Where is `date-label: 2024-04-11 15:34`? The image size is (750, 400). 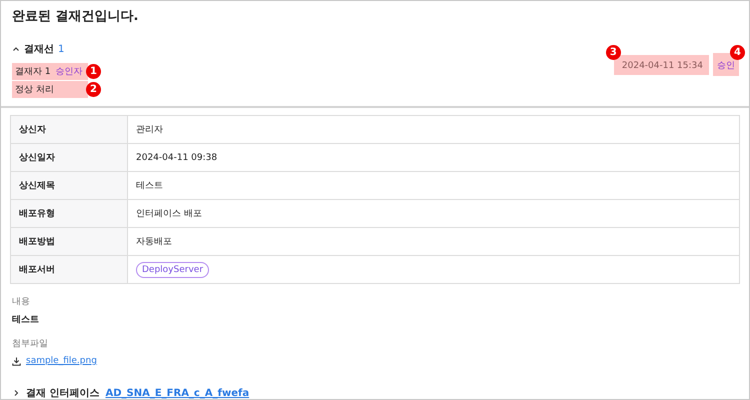 date-label: 2024-04-11 15:34 is located at coordinates (661, 64).